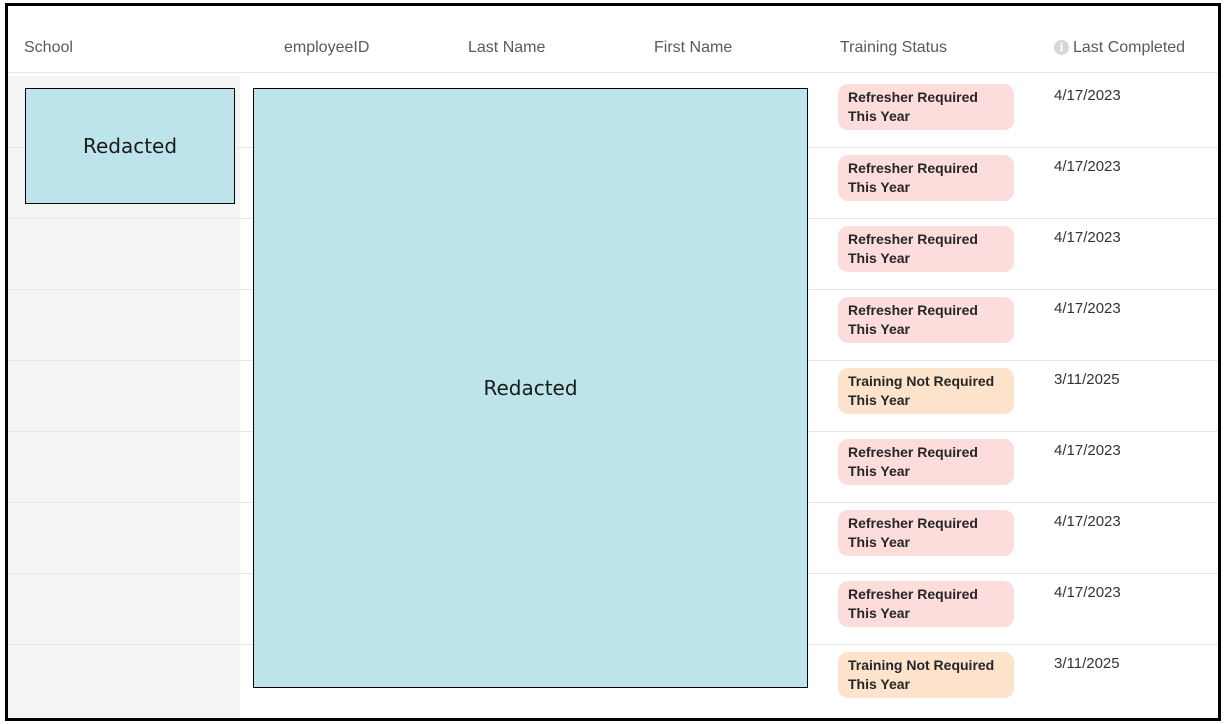  I want to click on column-header-training-status: Training Status, so click(893, 48).